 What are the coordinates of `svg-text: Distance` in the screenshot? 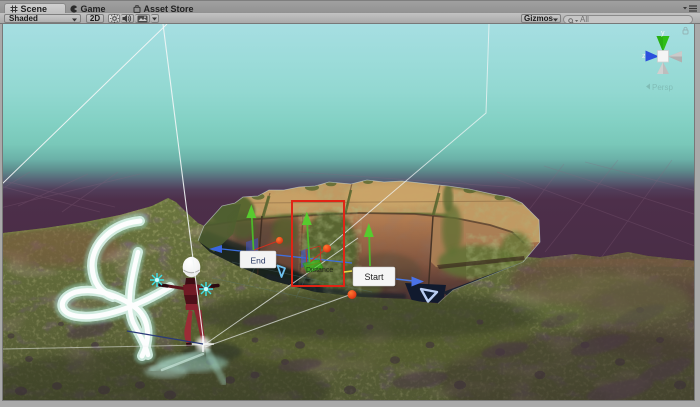 It's located at (319, 270).